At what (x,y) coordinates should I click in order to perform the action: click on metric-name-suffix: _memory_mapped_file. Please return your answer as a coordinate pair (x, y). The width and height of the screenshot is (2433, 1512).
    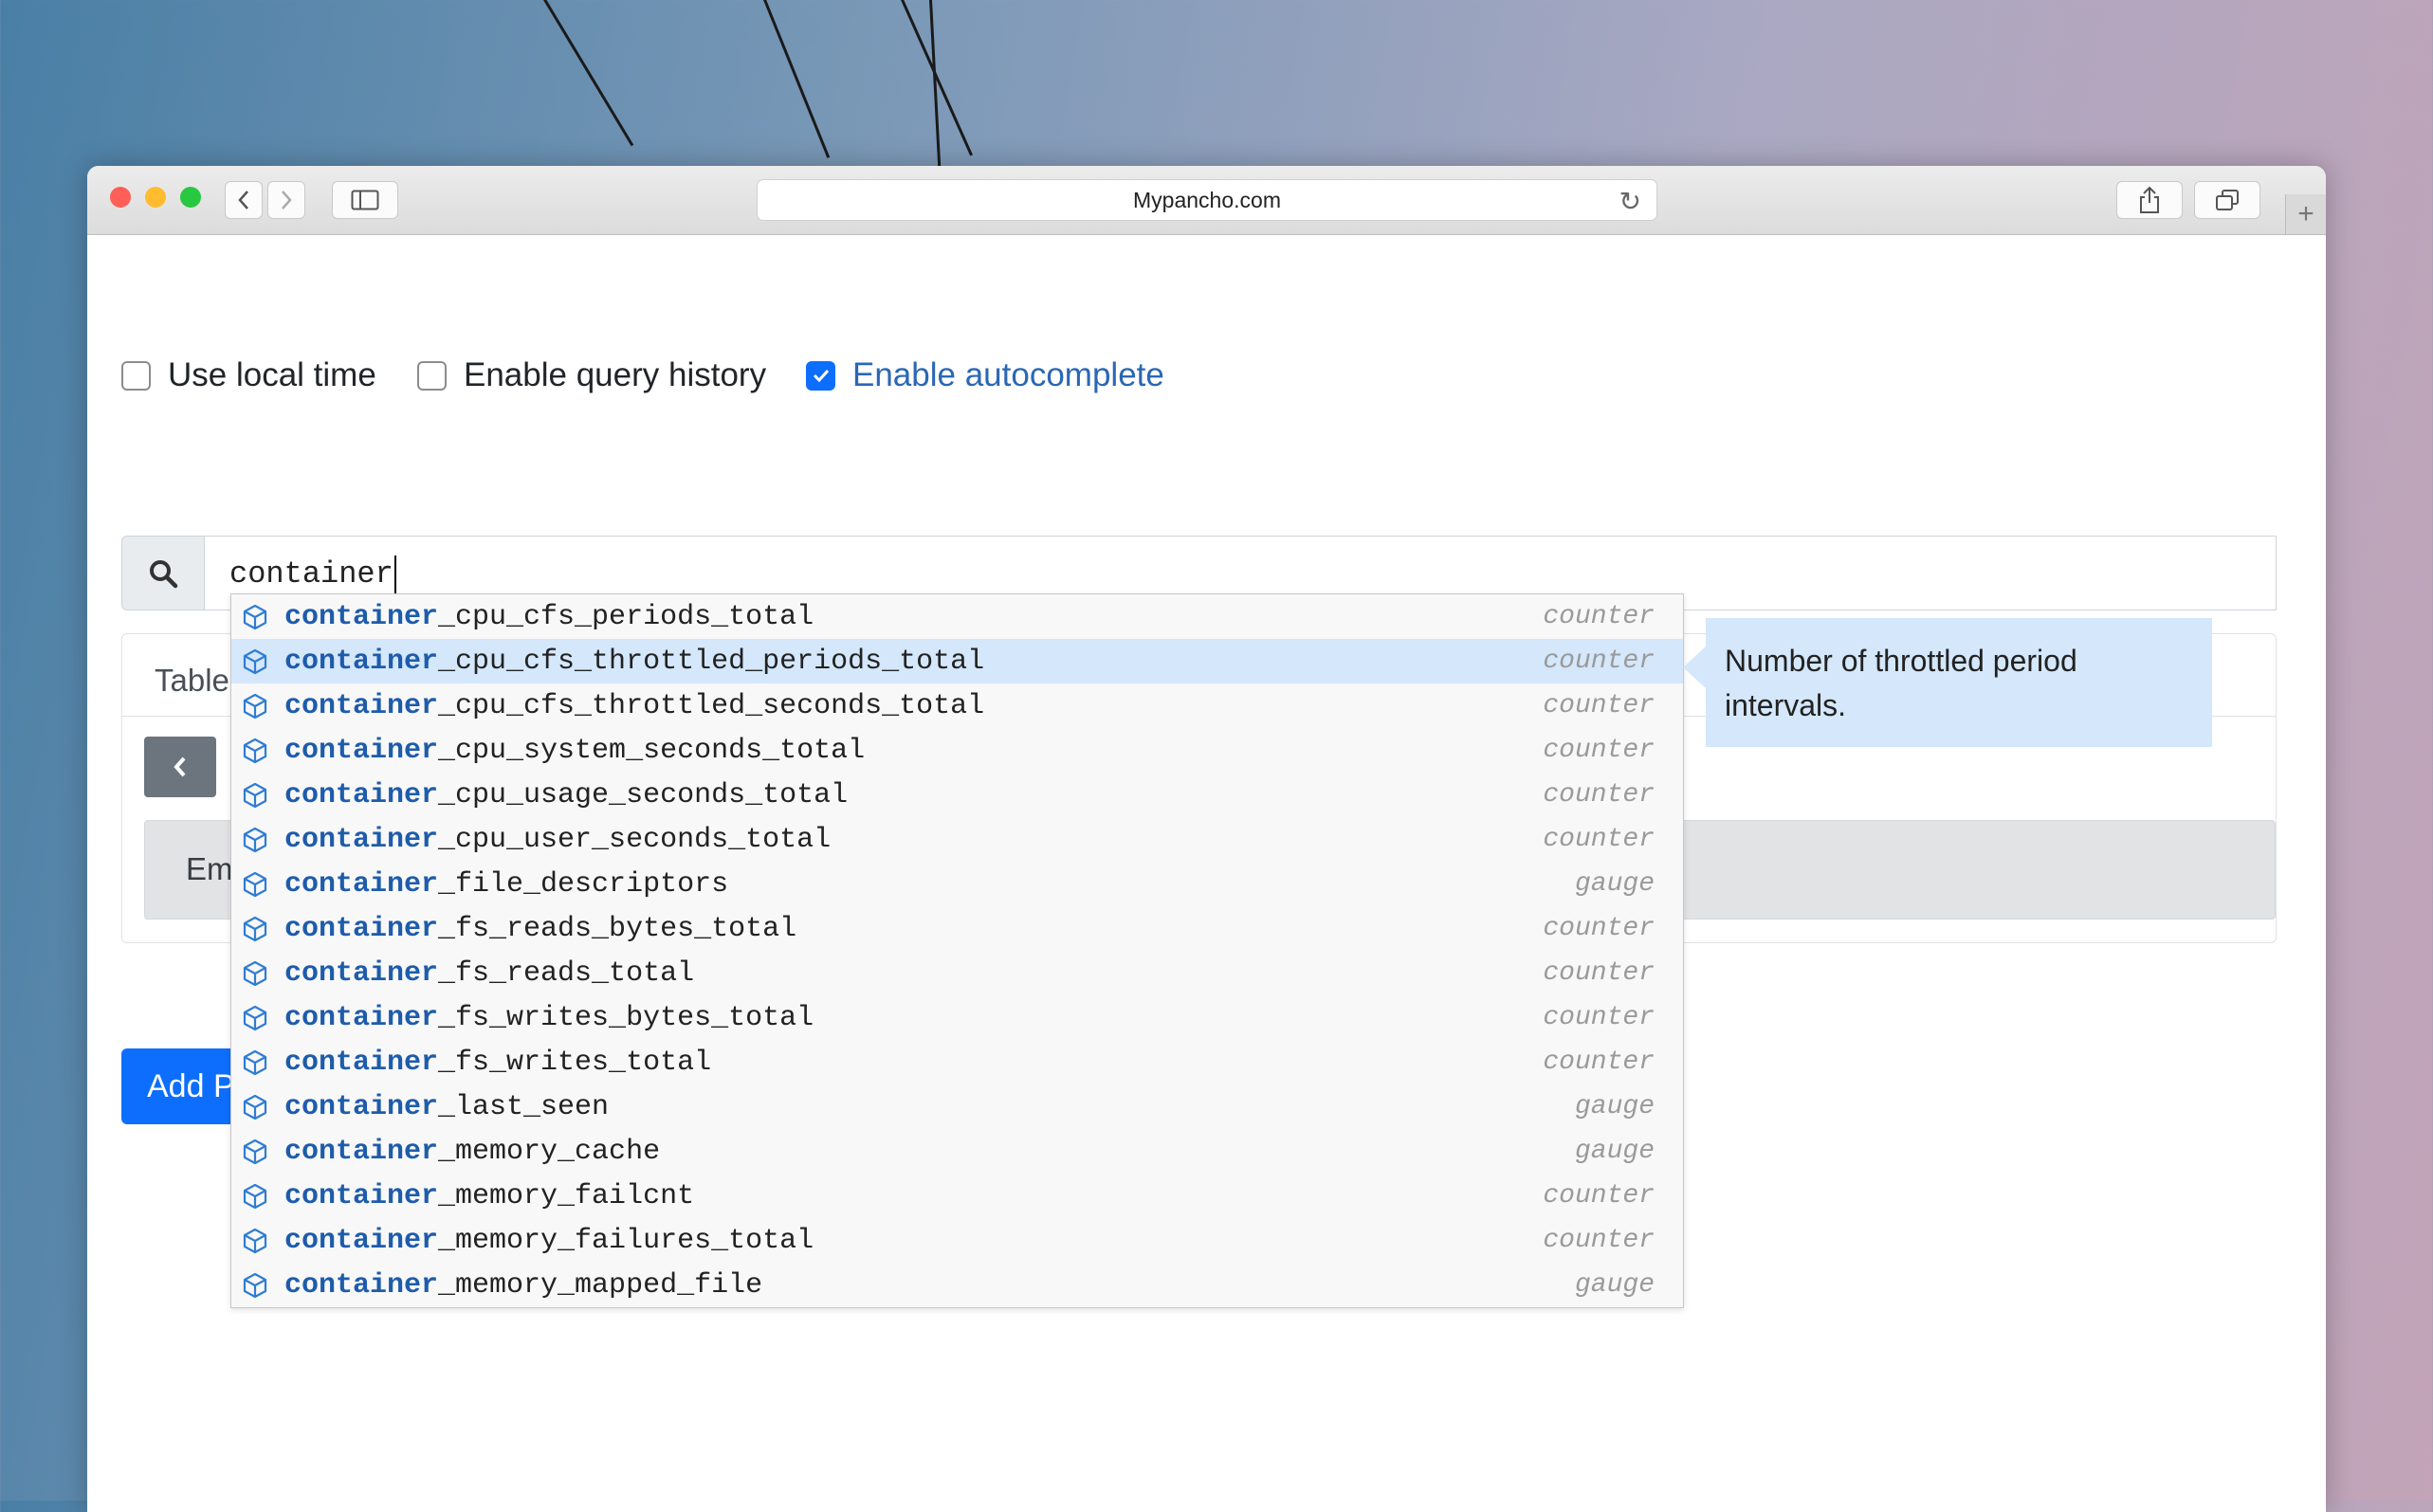
    Looking at the image, I should click on (601, 1285).